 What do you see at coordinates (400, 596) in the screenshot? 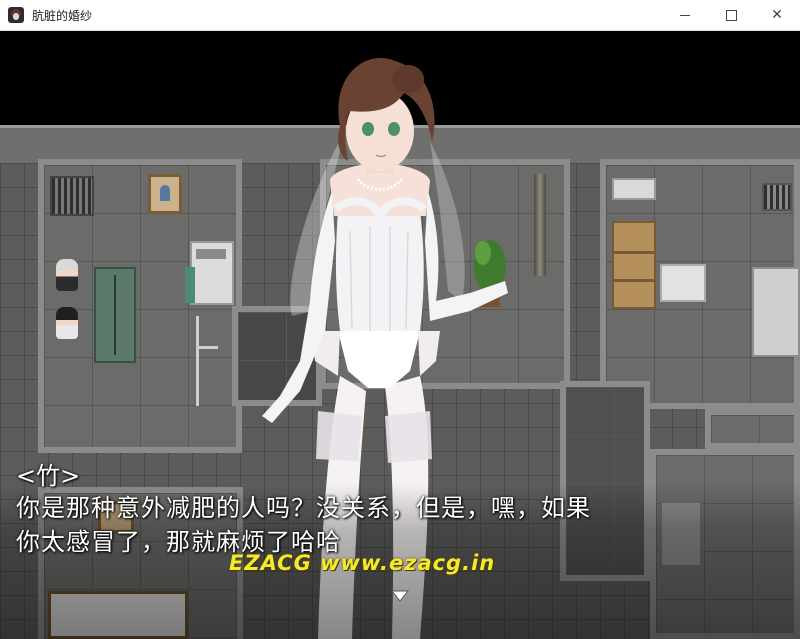
I see `down-triangle-icon` at bounding box center [400, 596].